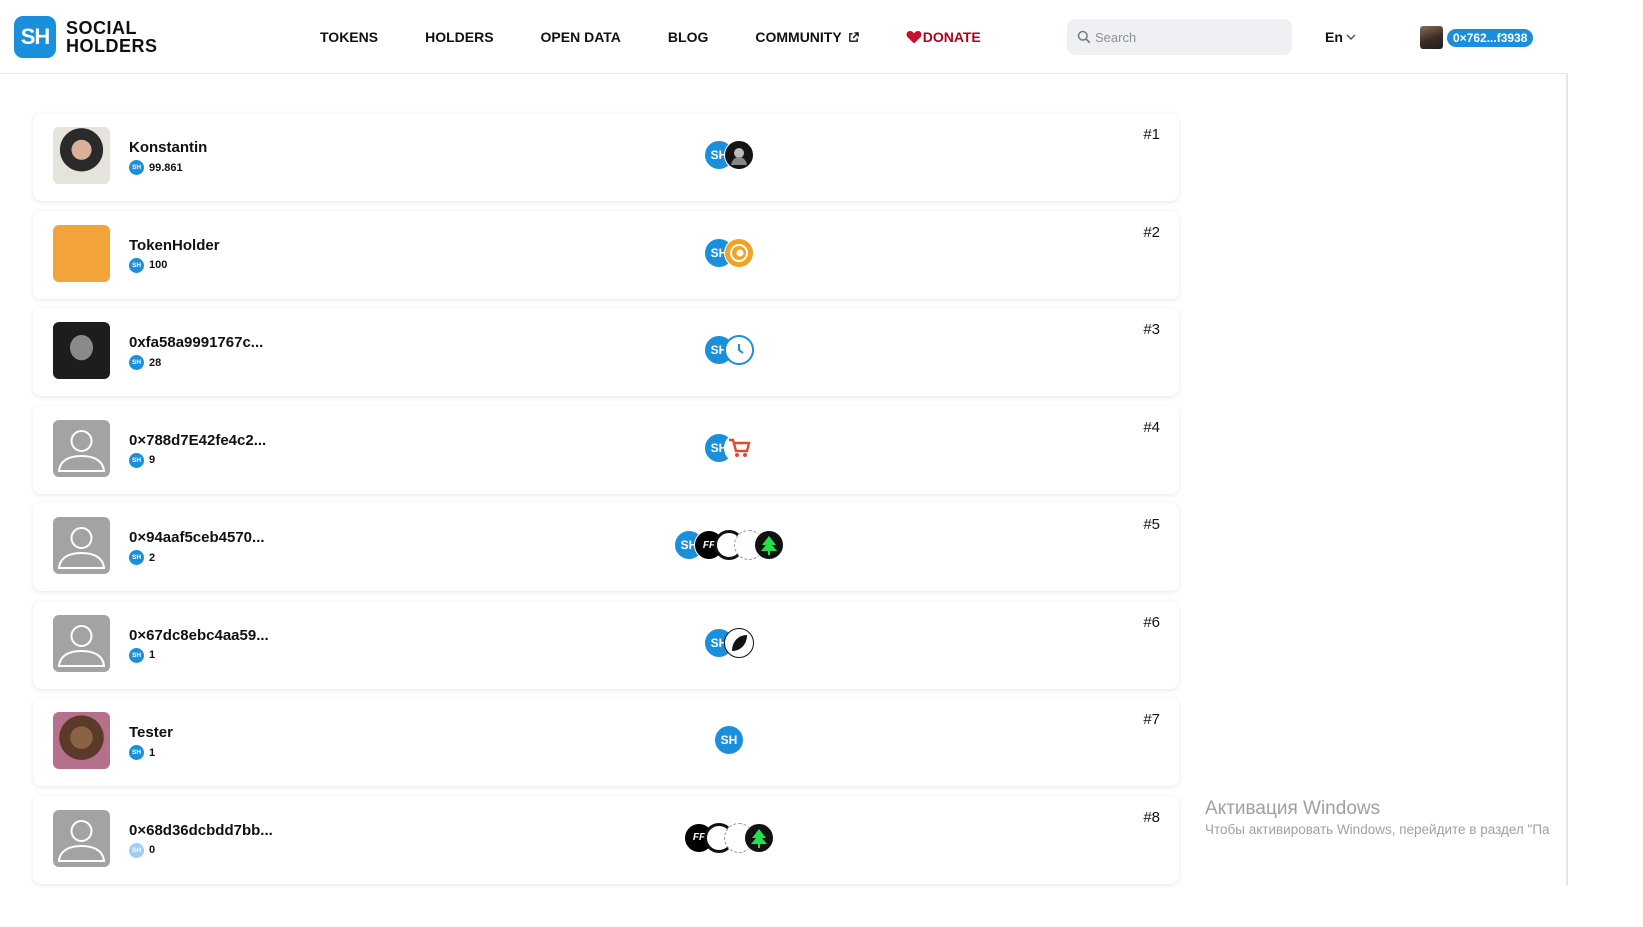 This screenshot has width=1643, height=927. I want to click on holder-rank: #1, so click(1151, 134).